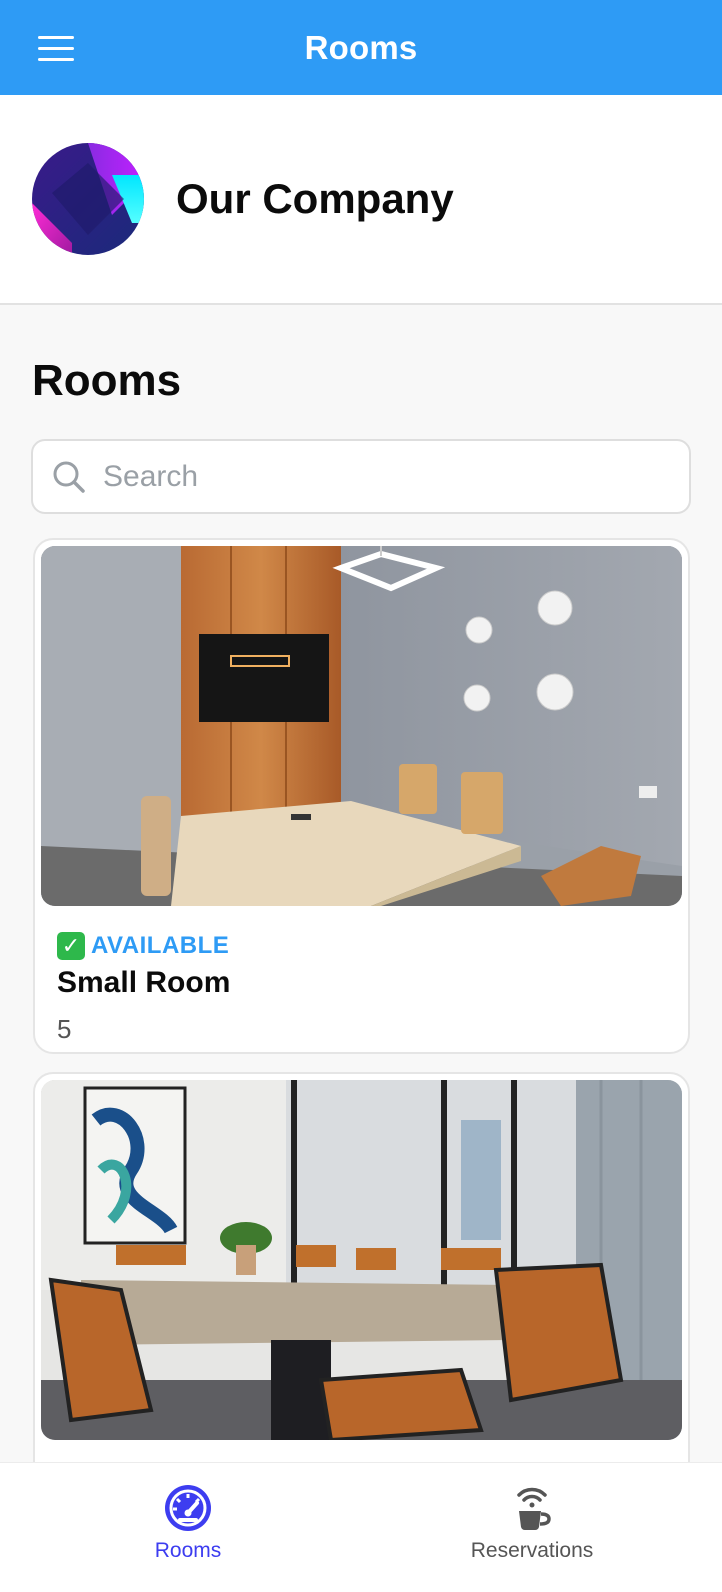  What do you see at coordinates (107, 380) in the screenshot?
I see `section-title: Rooms` at bounding box center [107, 380].